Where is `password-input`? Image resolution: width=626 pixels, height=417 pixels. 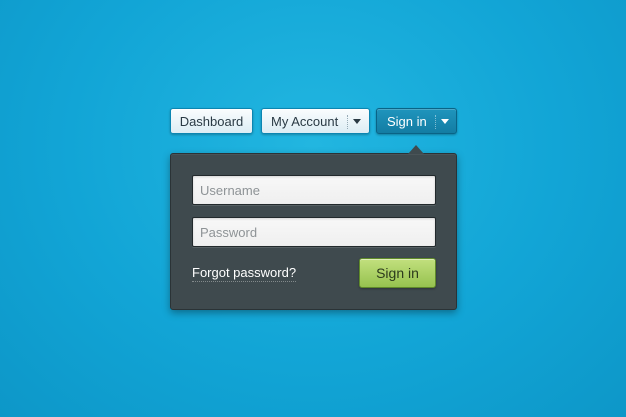
password-input is located at coordinates (314, 232).